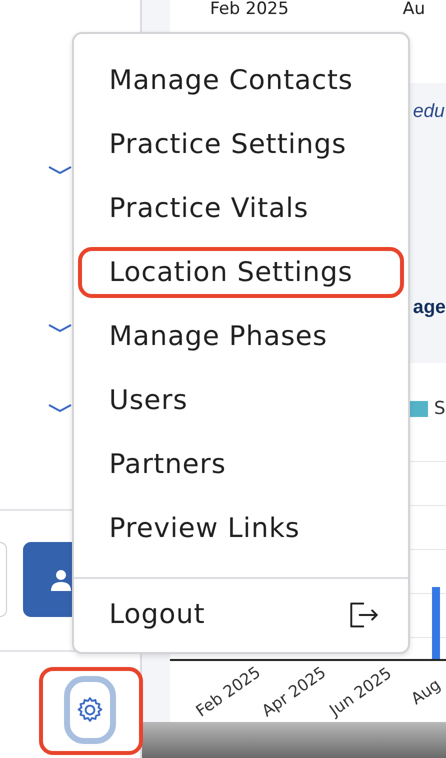 The width and height of the screenshot is (446, 758). I want to click on settings-icon, so click(90, 710).